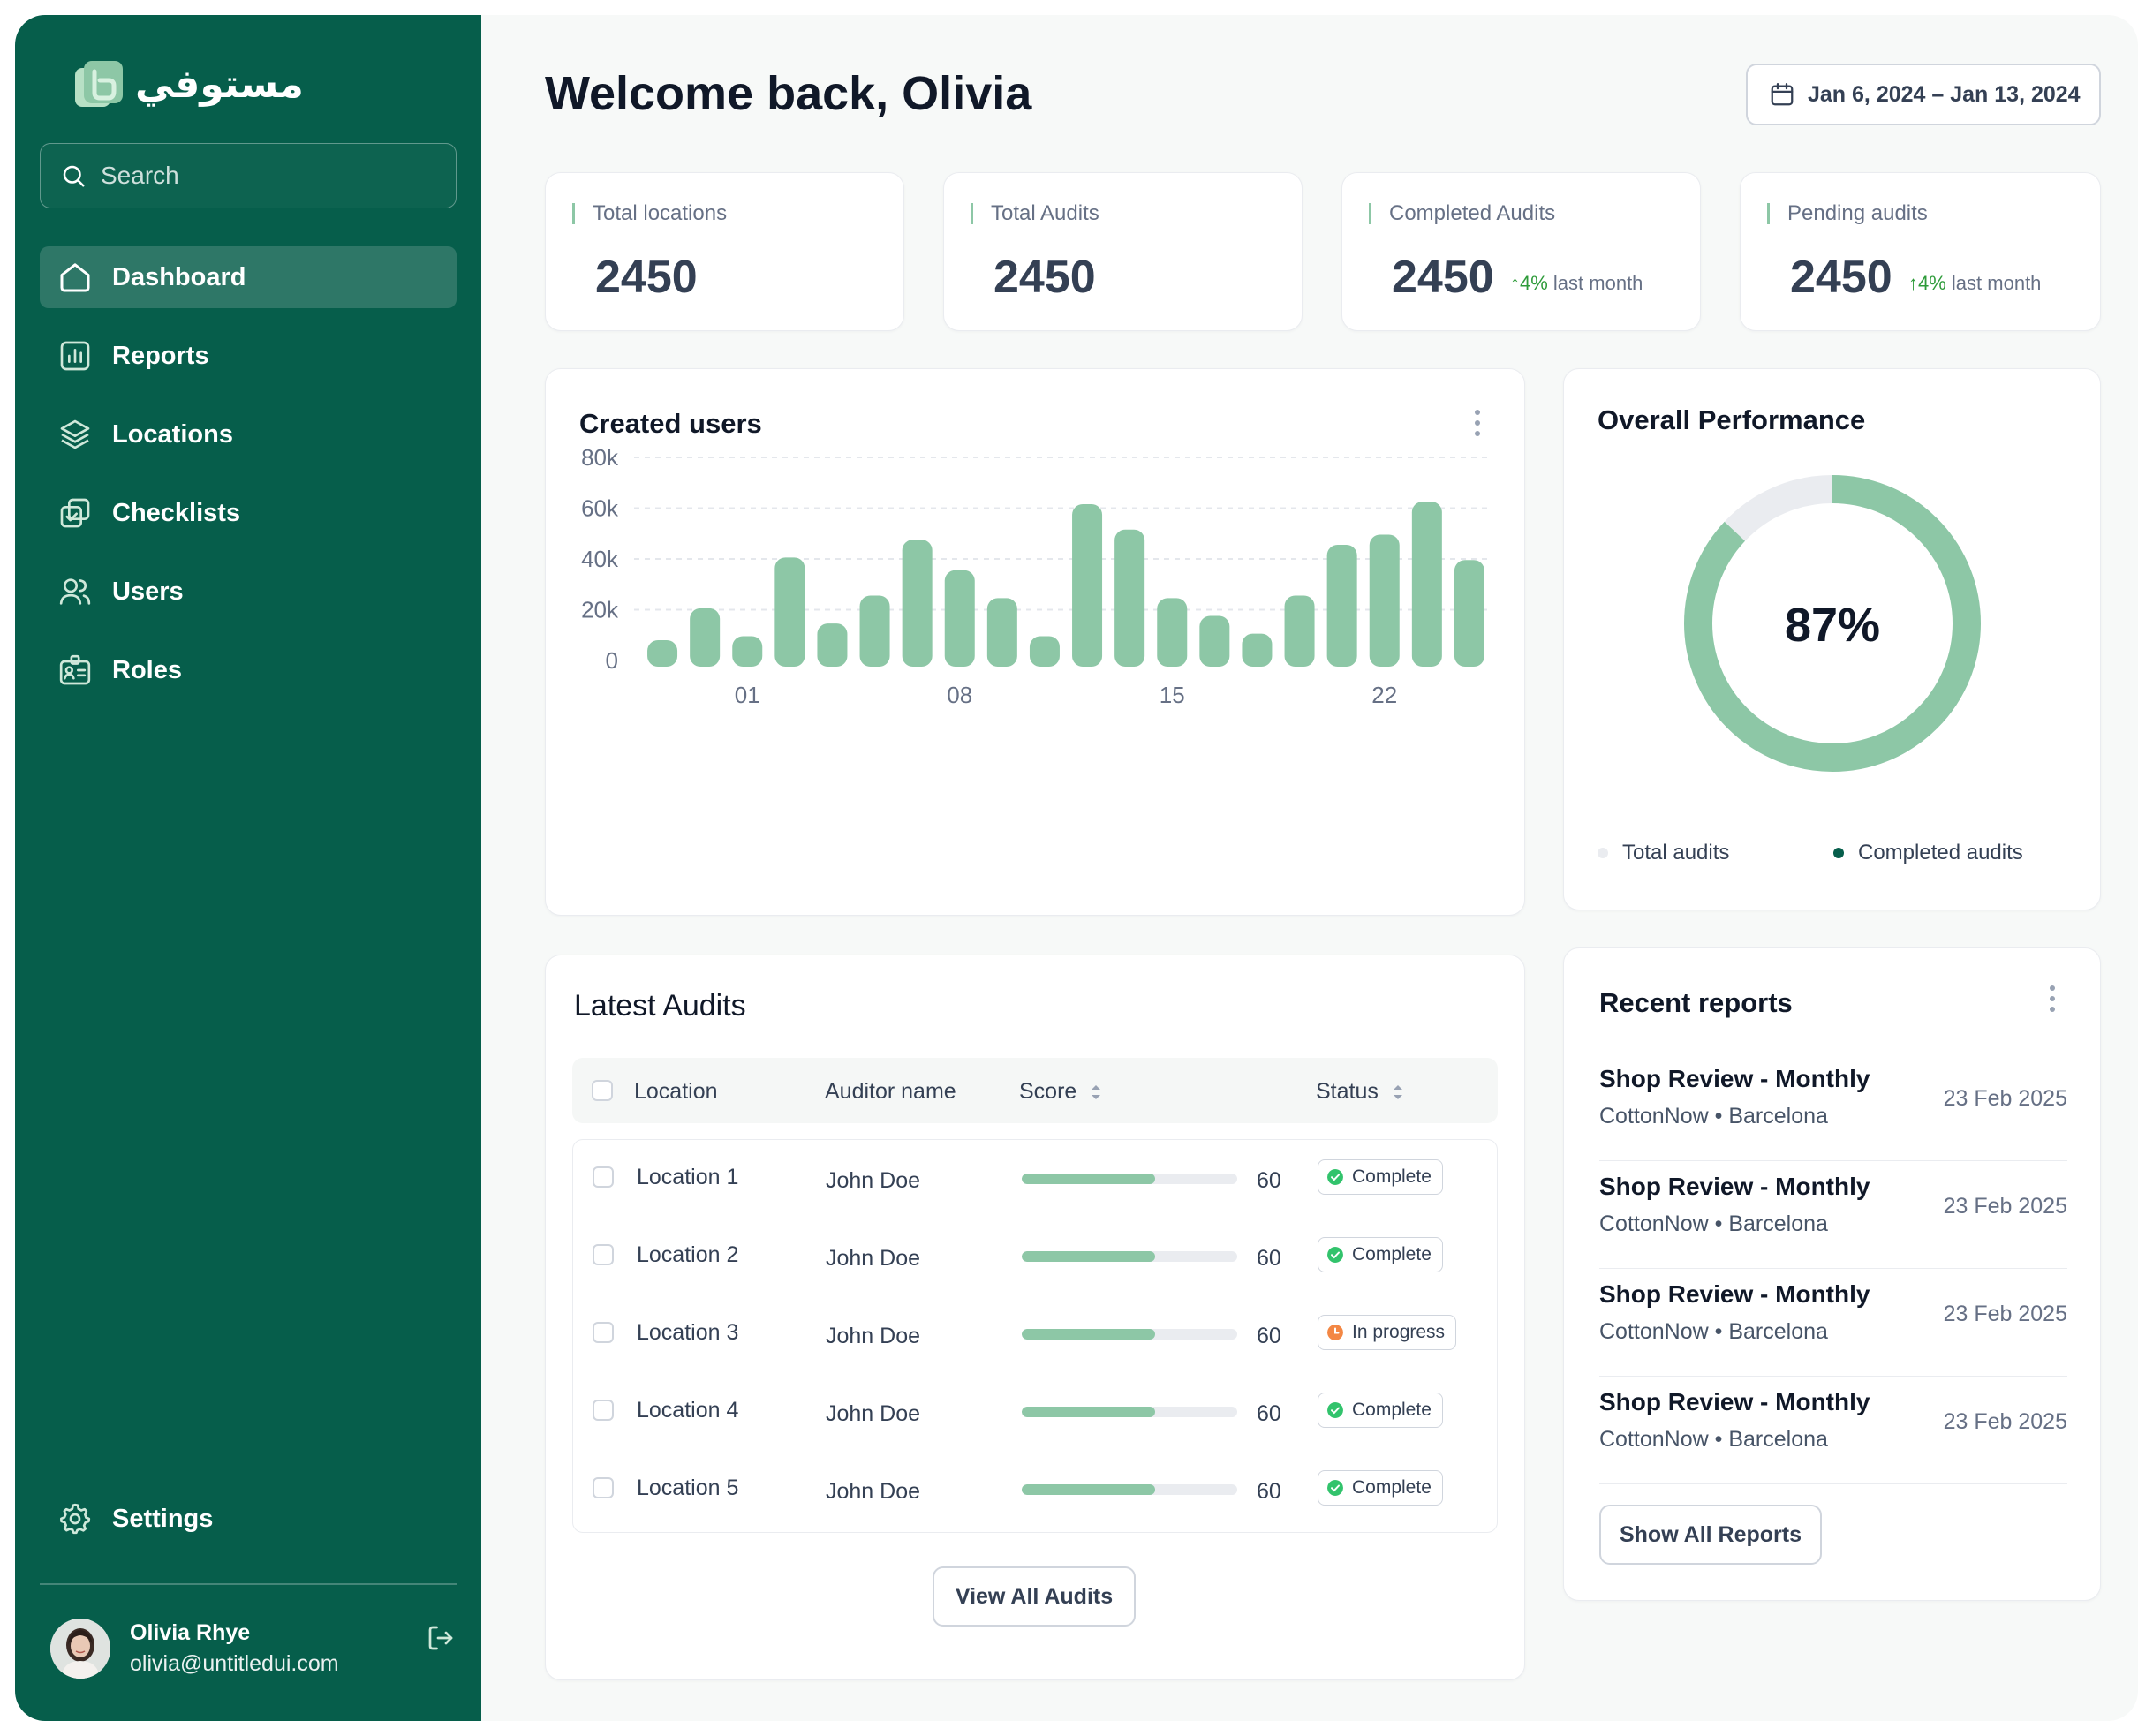 This screenshot has height=1736, width=2153. I want to click on stat-trend: ↑4% last month, so click(1974, 283).